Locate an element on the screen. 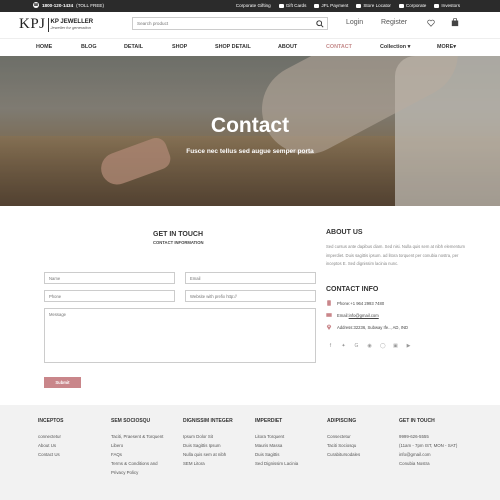  top-link-jfl-payment: JFL Payment is located at coordinates (331, 5).